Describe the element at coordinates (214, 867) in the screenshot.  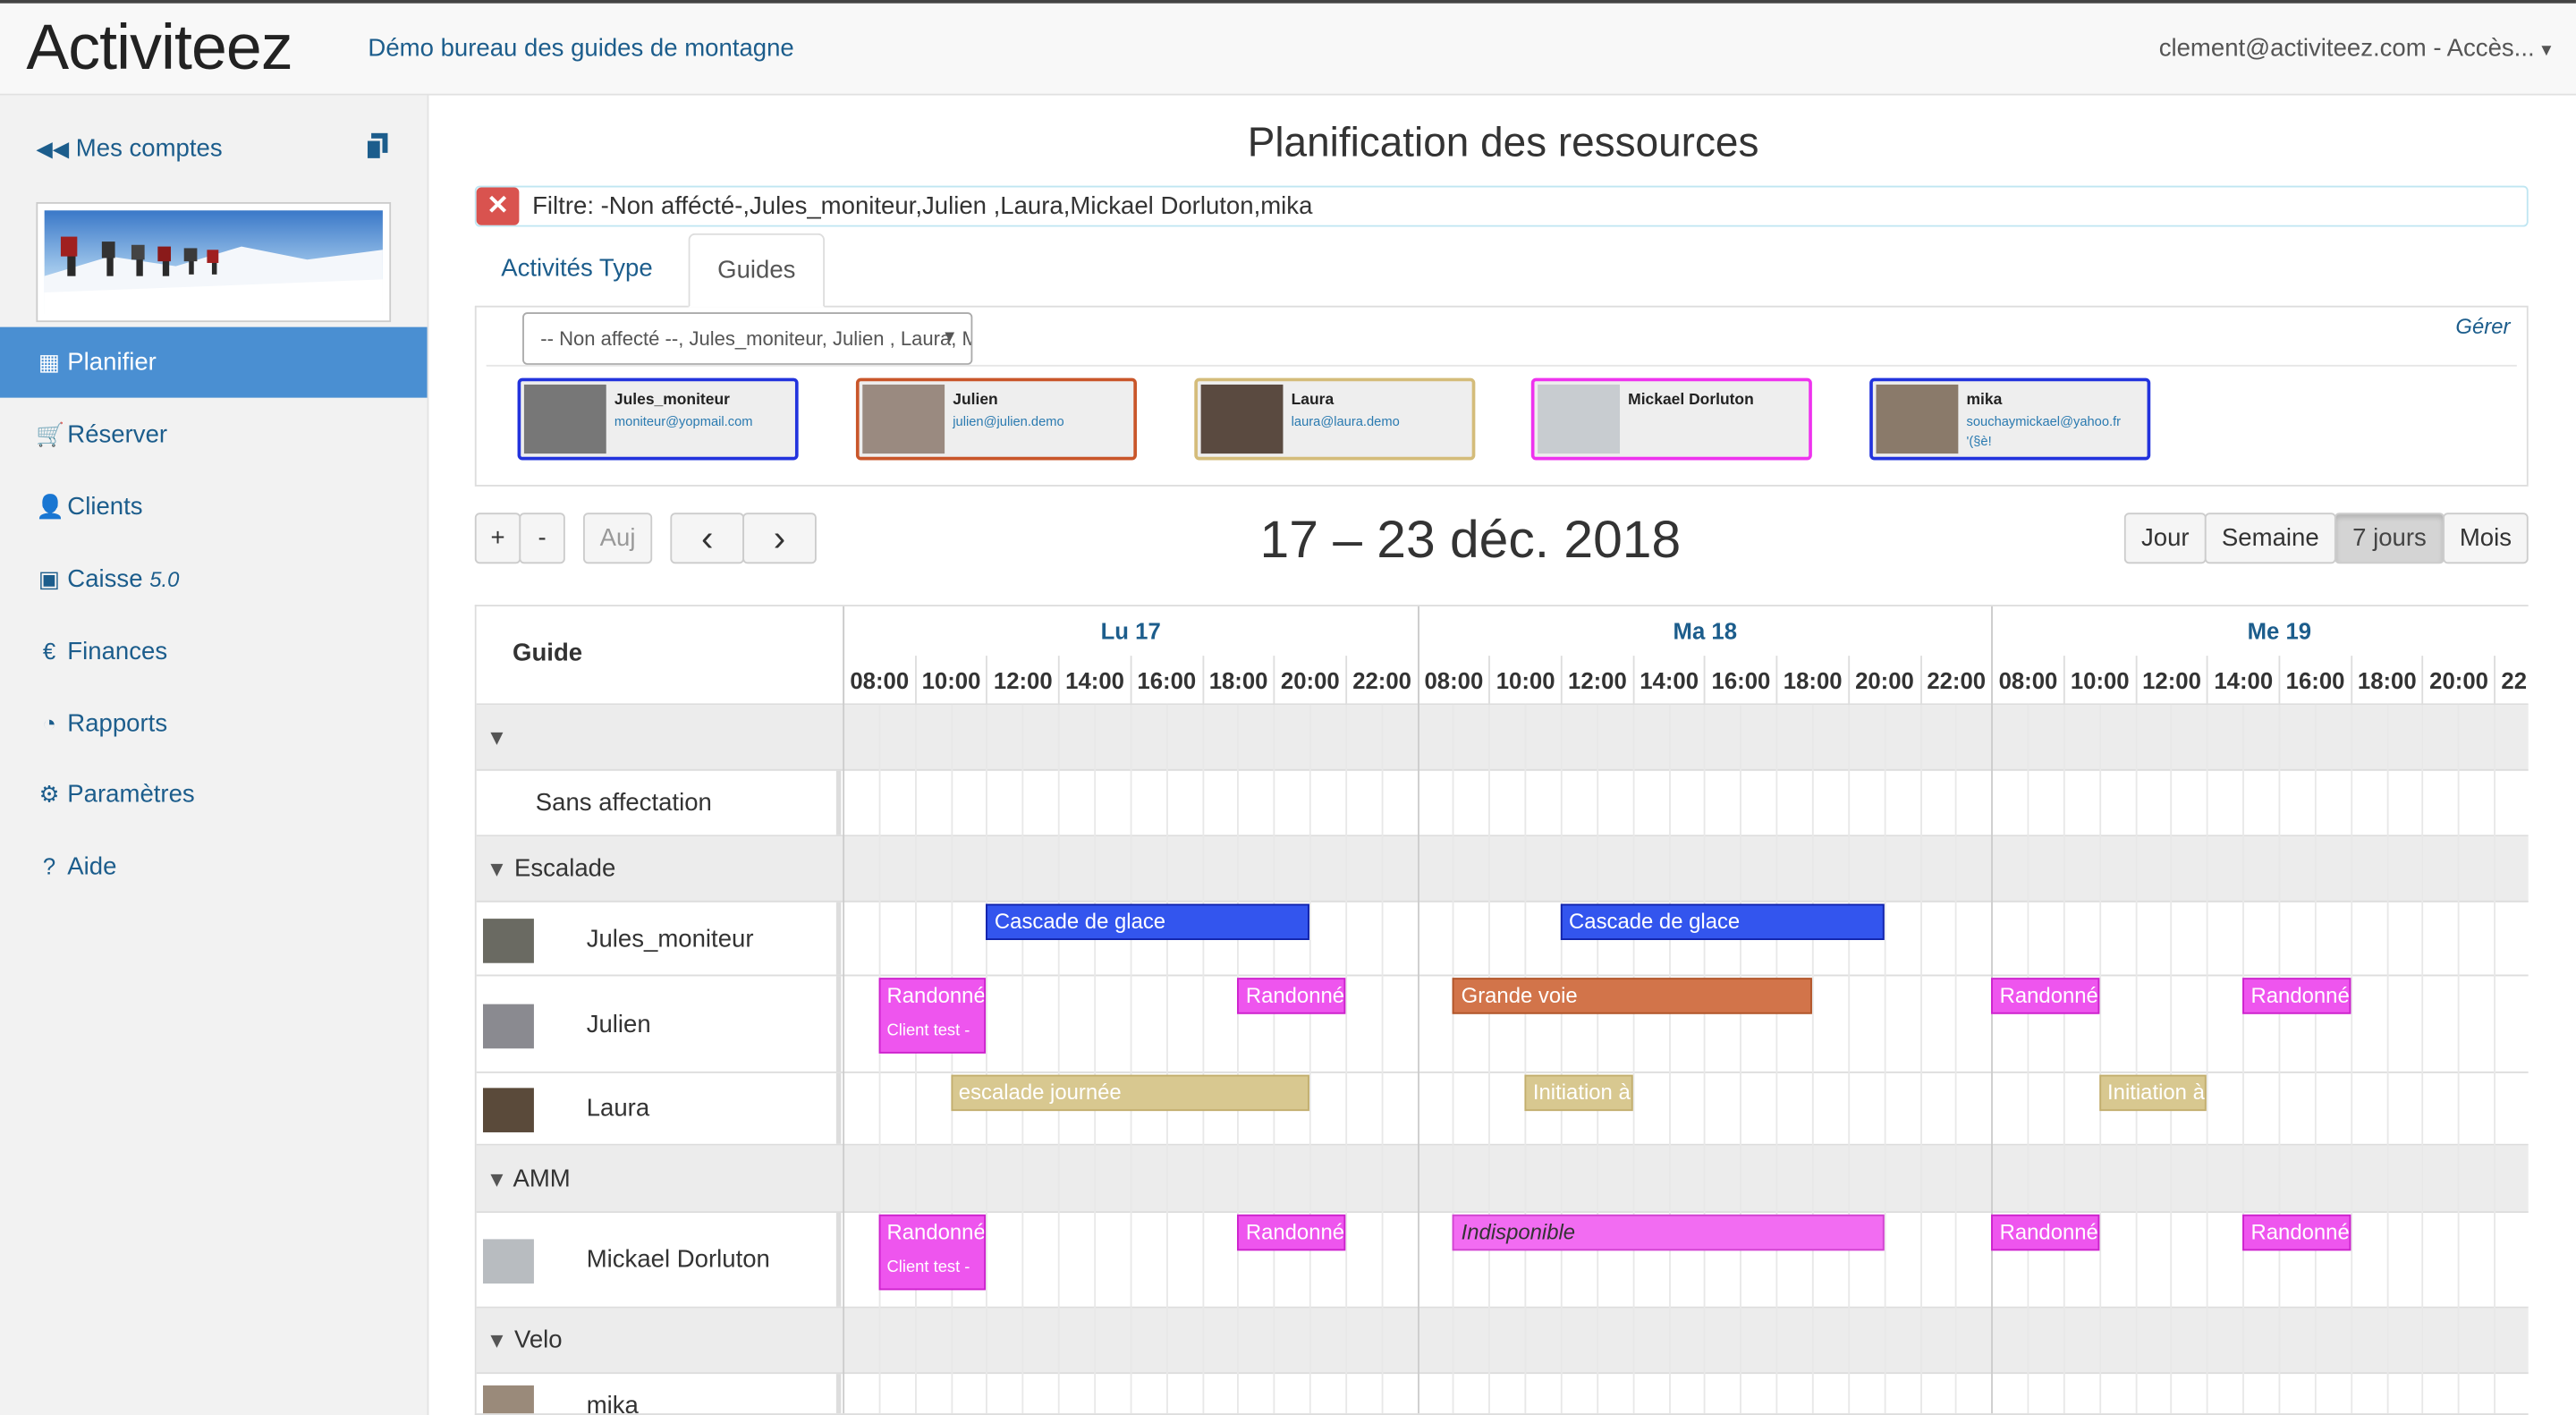
I see `sidebar-item-aide: ? Aide` at that location.